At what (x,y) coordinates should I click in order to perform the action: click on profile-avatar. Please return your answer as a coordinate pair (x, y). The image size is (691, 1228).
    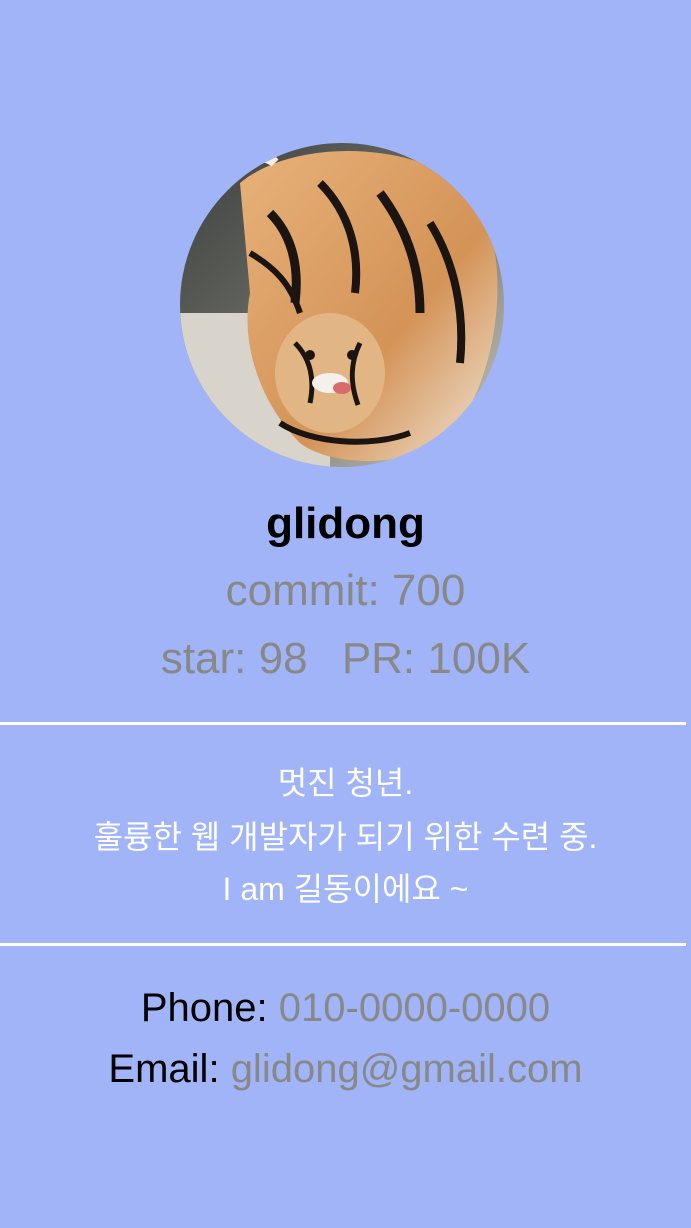
    Looking at the image, I should click on (342, 305).